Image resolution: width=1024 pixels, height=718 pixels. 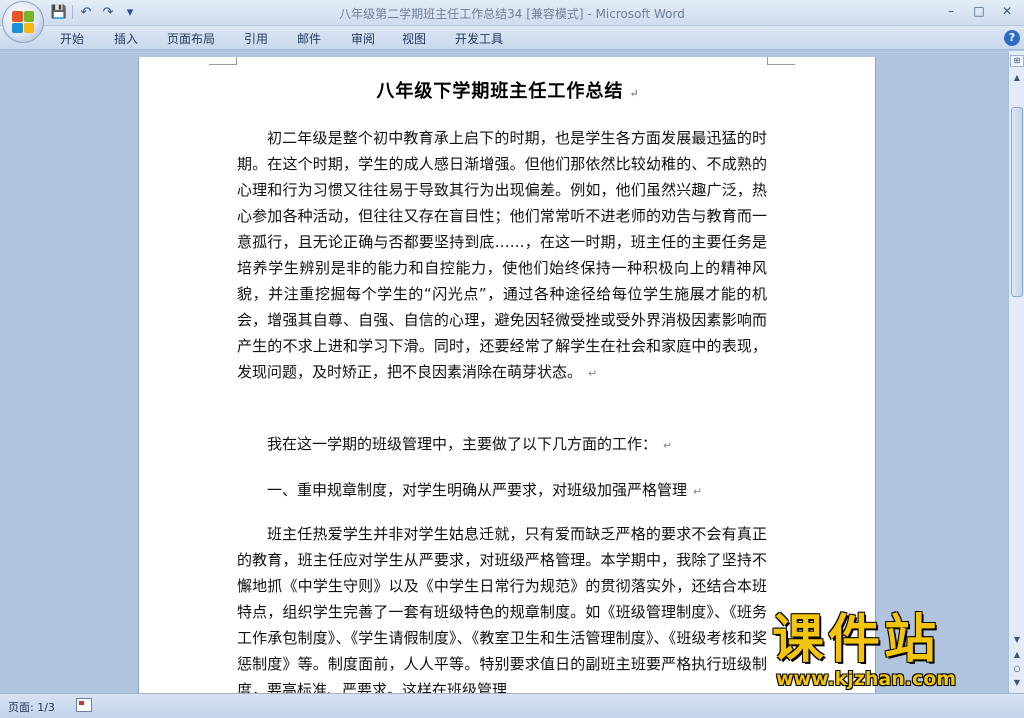 What do you see at coordinates (256, 38) in the screenshot?
I see `tab-references: 引用` at bounding box center [256, 38].